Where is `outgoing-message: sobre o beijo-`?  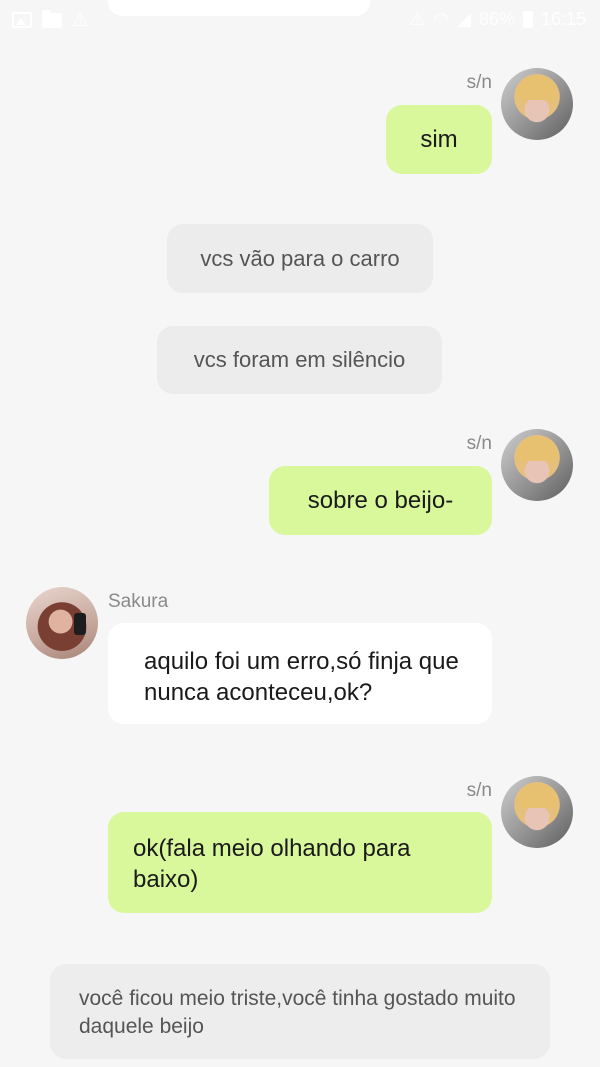
outgoing-message: sobre o beijo- is located at coordinates (380, 500).